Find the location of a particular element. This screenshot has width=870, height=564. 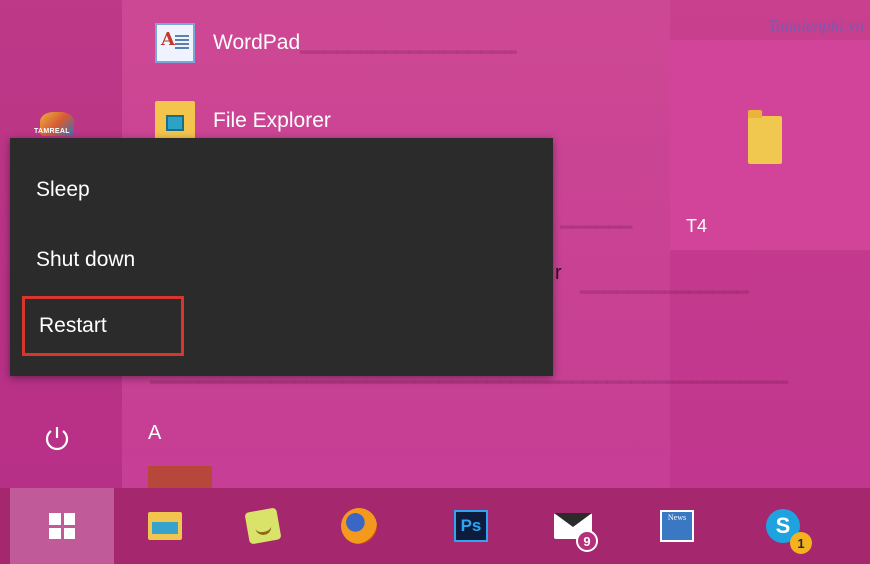

taskbar-photoshop: Ps is located at coordinates (471, 526).